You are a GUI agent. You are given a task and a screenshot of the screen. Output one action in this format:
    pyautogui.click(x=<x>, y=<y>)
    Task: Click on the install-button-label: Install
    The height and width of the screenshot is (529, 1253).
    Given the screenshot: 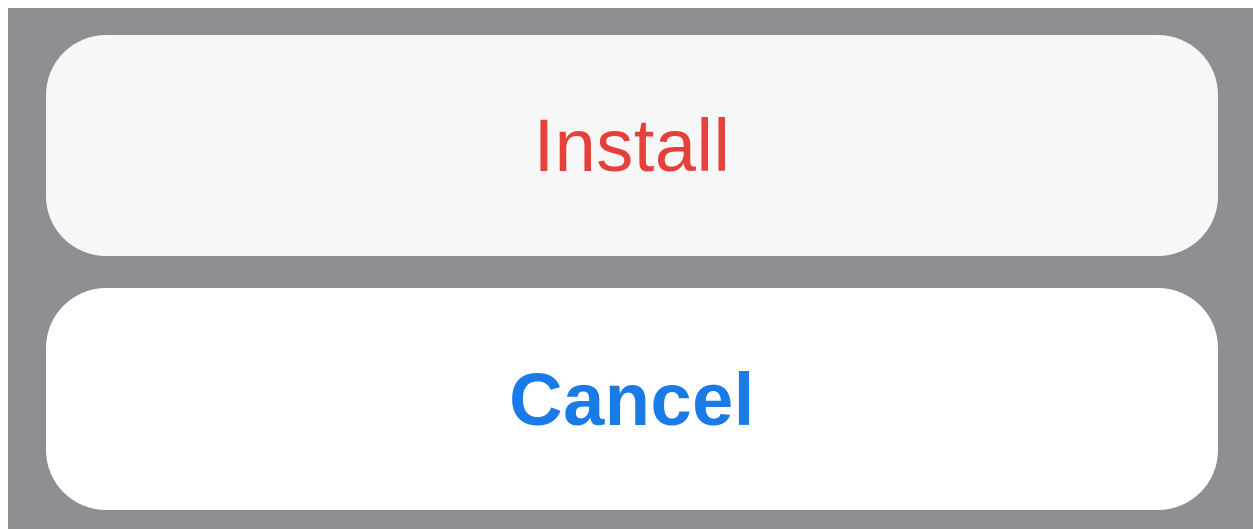 What is the action you would take?
    pyautogui.click(x=632, y=145)
    